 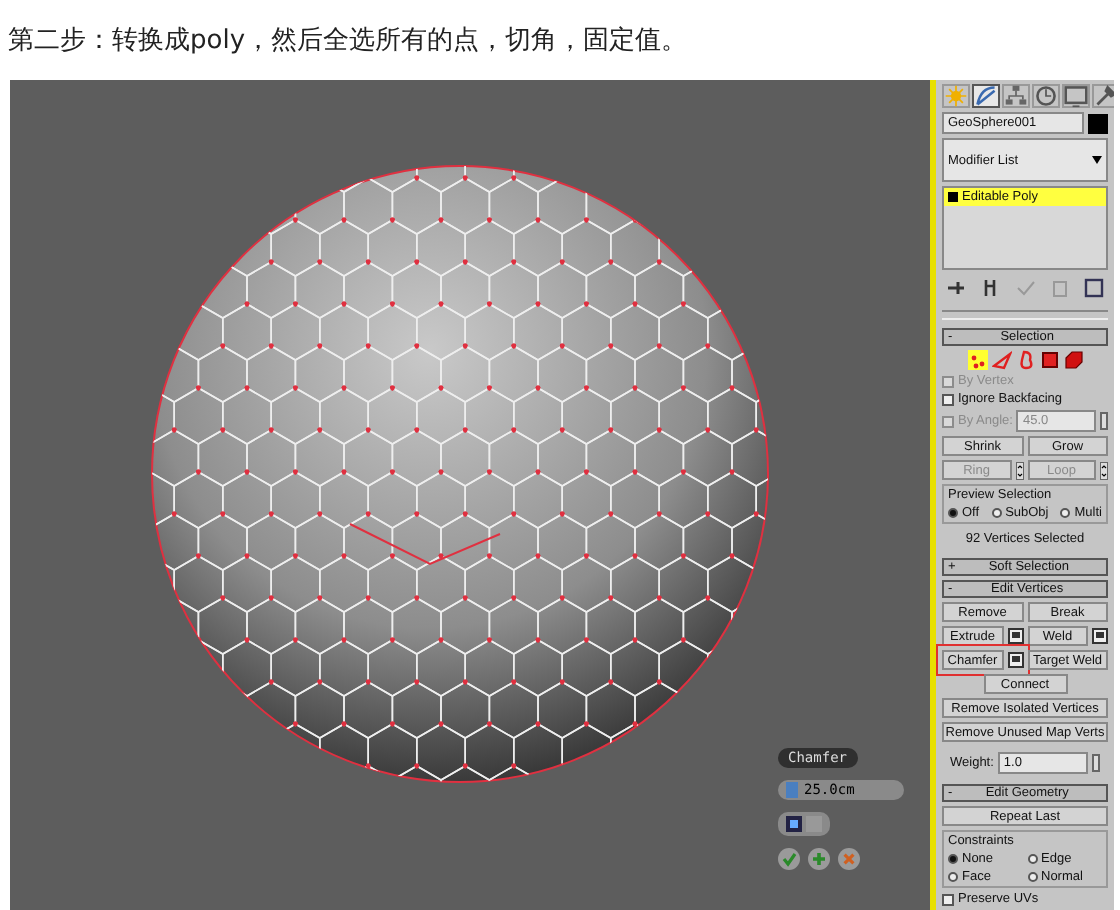 What do you see at coordinates (1001, 360) in the screenshot?
I see `edge-icon` at bounding box center [1001, 360].